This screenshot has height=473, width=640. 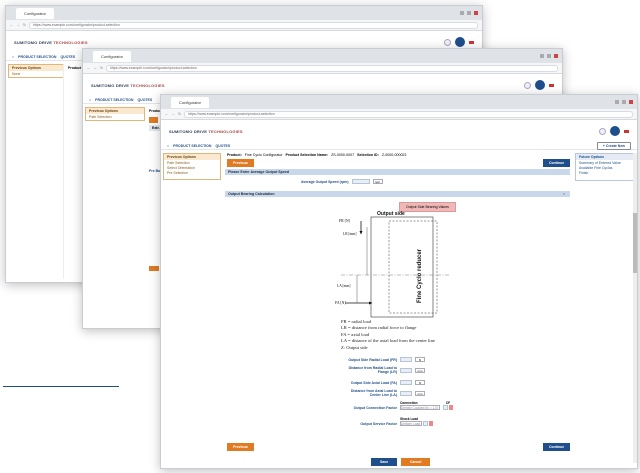 I want to click on radial-distance-unit: mm, so click(x=420, y=370).